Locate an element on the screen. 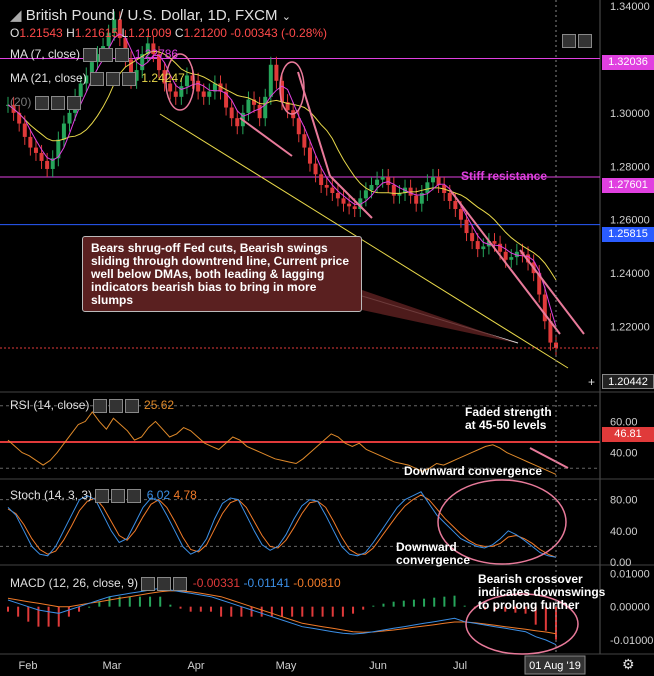 The image size is (654, 676). chevron-left-icon: ◢ is located at coordinates (16, 15).